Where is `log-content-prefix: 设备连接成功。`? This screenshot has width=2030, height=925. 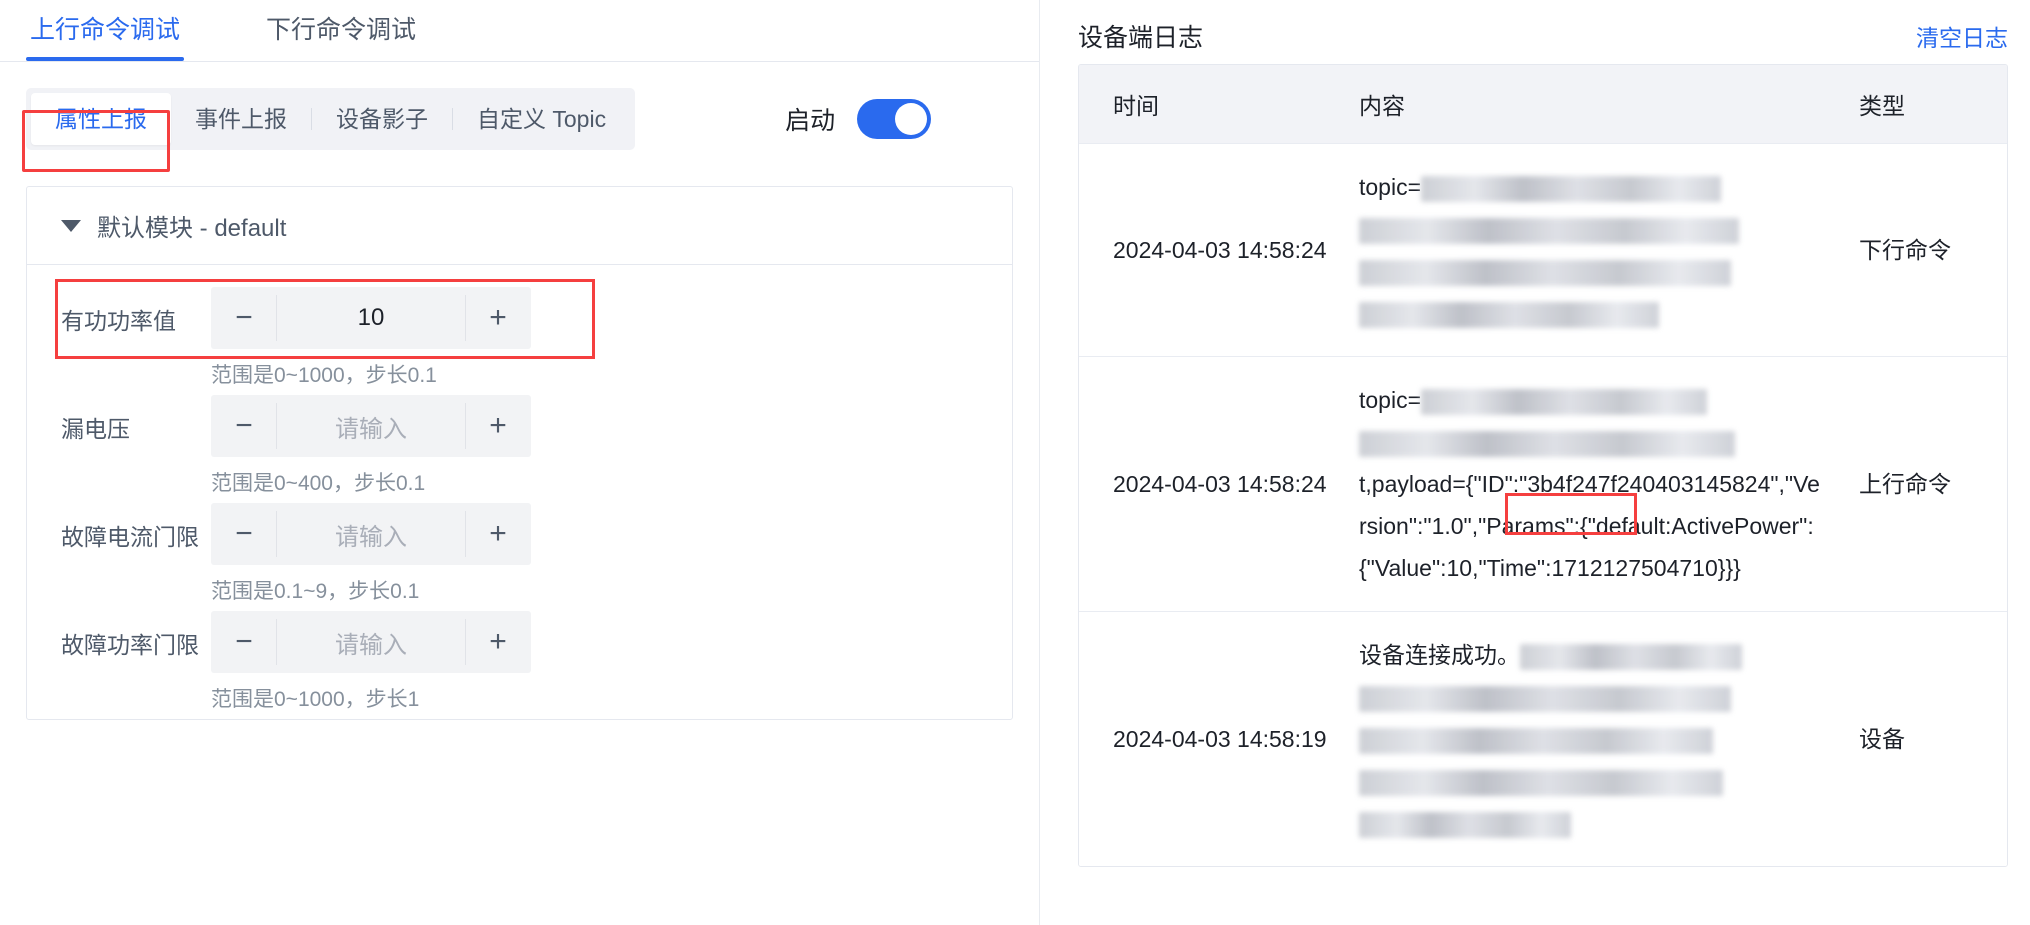
log-content-prefix: 设备连接成功。 is located at coordinates (1439, 655).